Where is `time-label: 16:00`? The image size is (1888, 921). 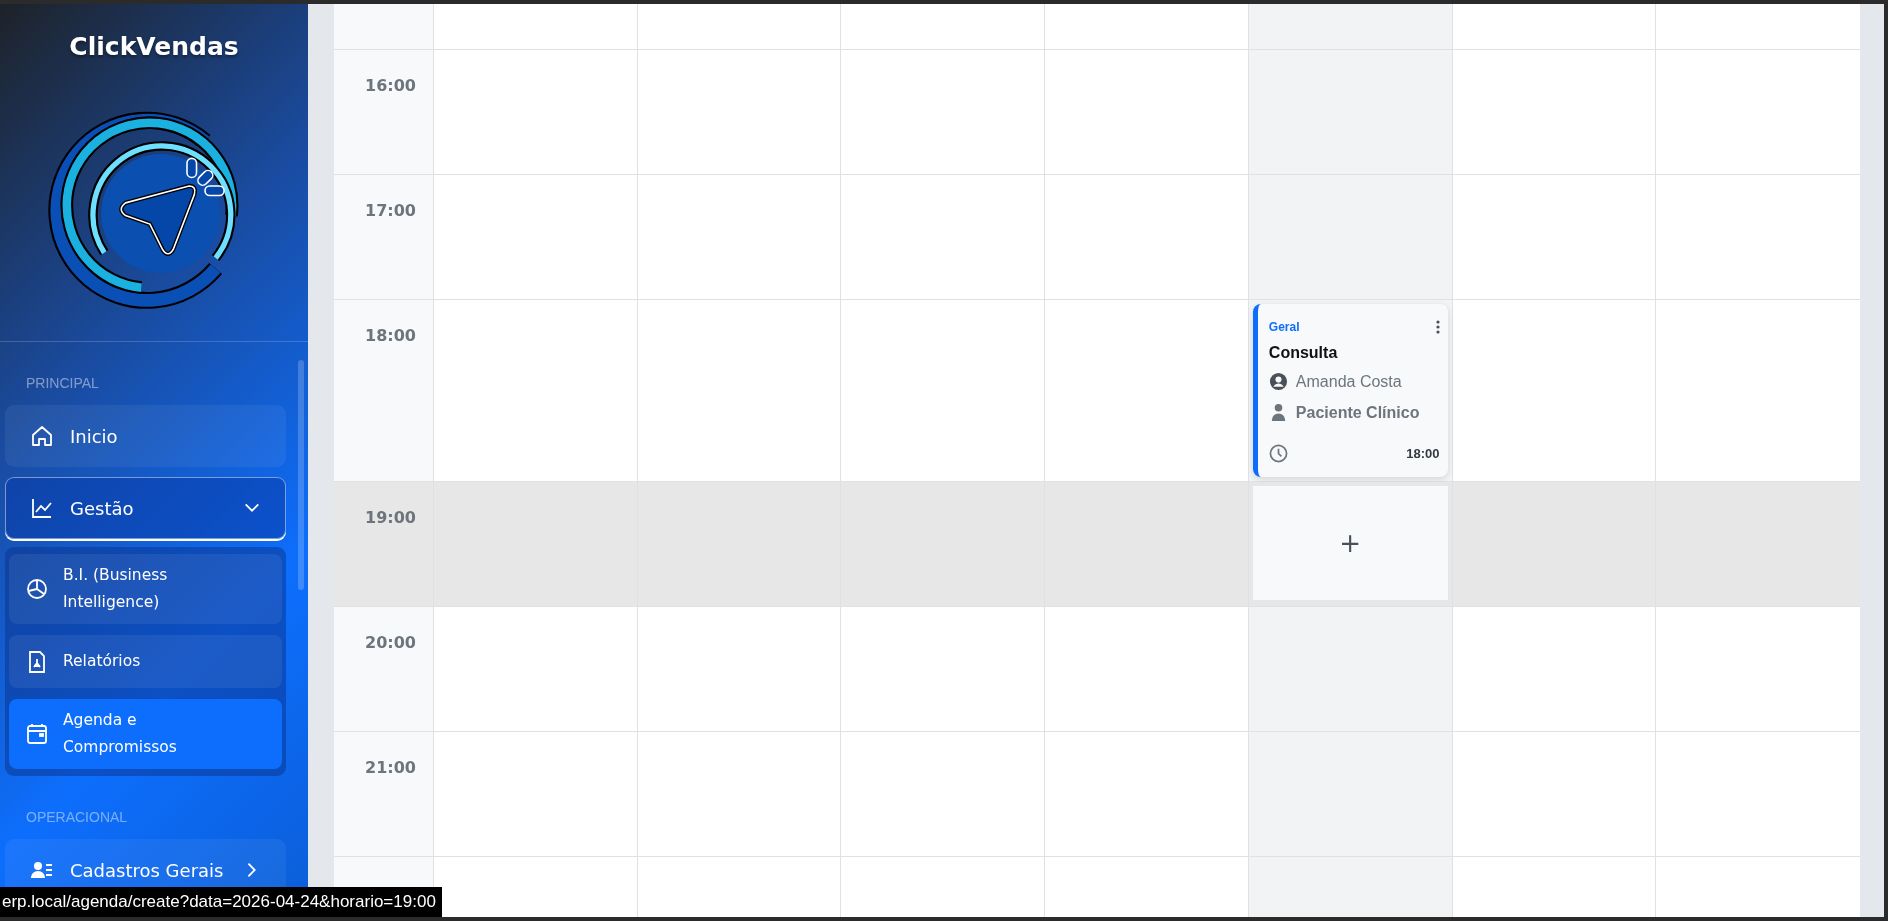
time-label: 16:00 is located at coordinates (390, 85).